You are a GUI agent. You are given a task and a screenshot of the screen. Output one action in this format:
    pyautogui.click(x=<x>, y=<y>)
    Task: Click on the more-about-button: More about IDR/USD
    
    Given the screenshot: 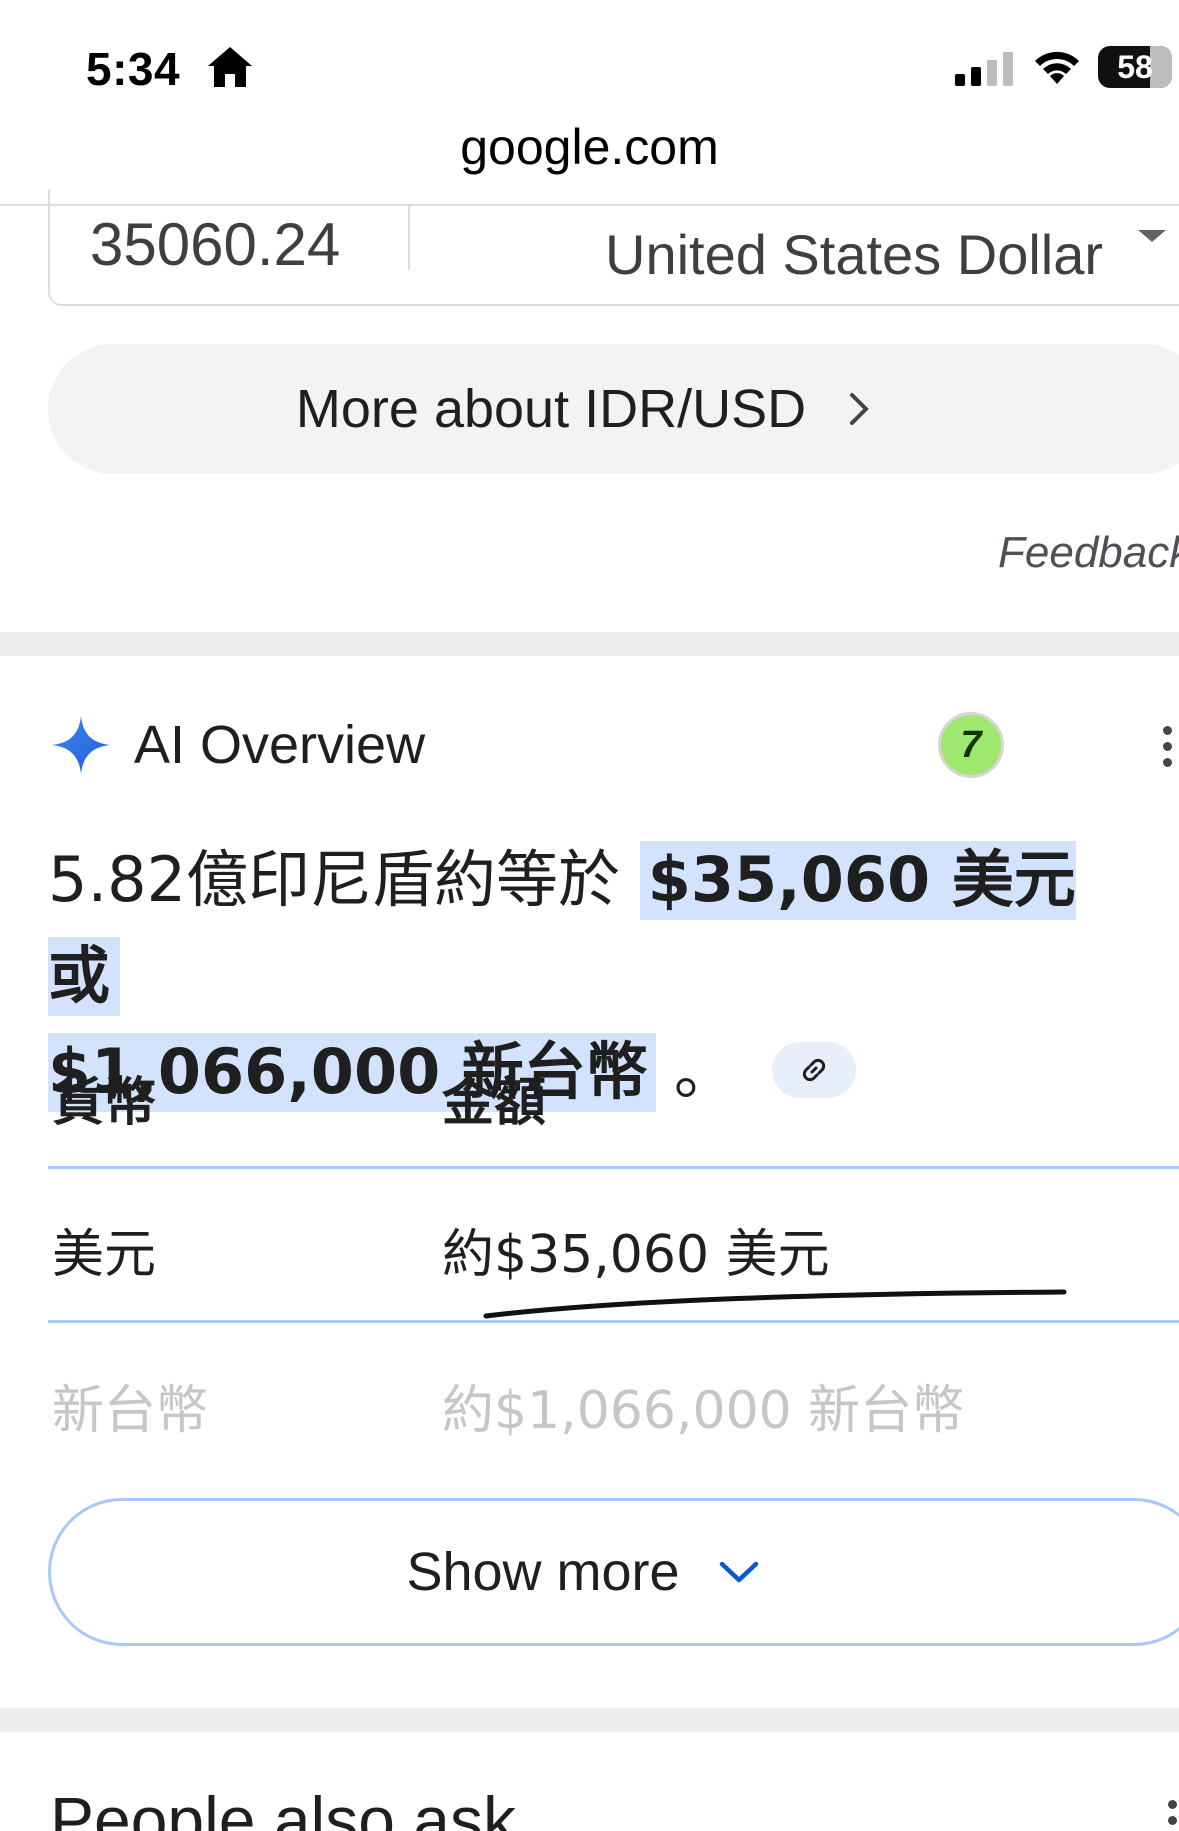 What is the action you would take?
    pyautogui.click(x=613, y=409)
    